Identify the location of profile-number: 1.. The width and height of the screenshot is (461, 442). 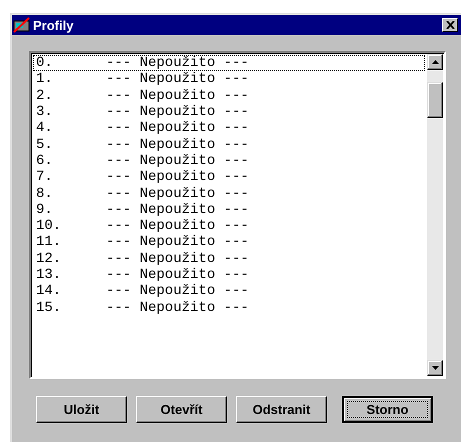
(44, 79).